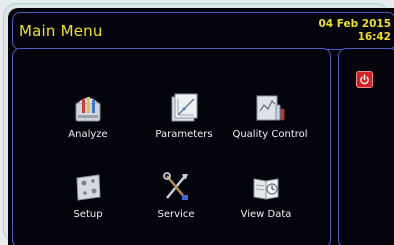  I want to click on setup-icon, so click(88, 187).